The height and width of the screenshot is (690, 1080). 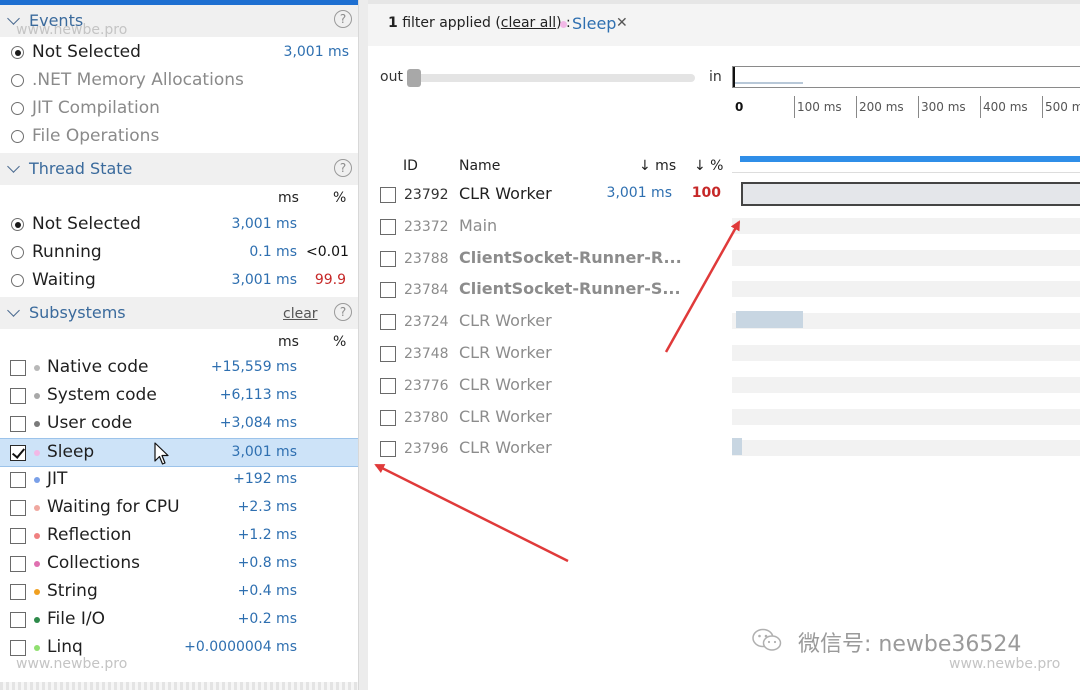 What do you see at coordinates (724, 226) in the screenshot?
I see `thread-row: 23372 Main` at bounding box center [724, 226].